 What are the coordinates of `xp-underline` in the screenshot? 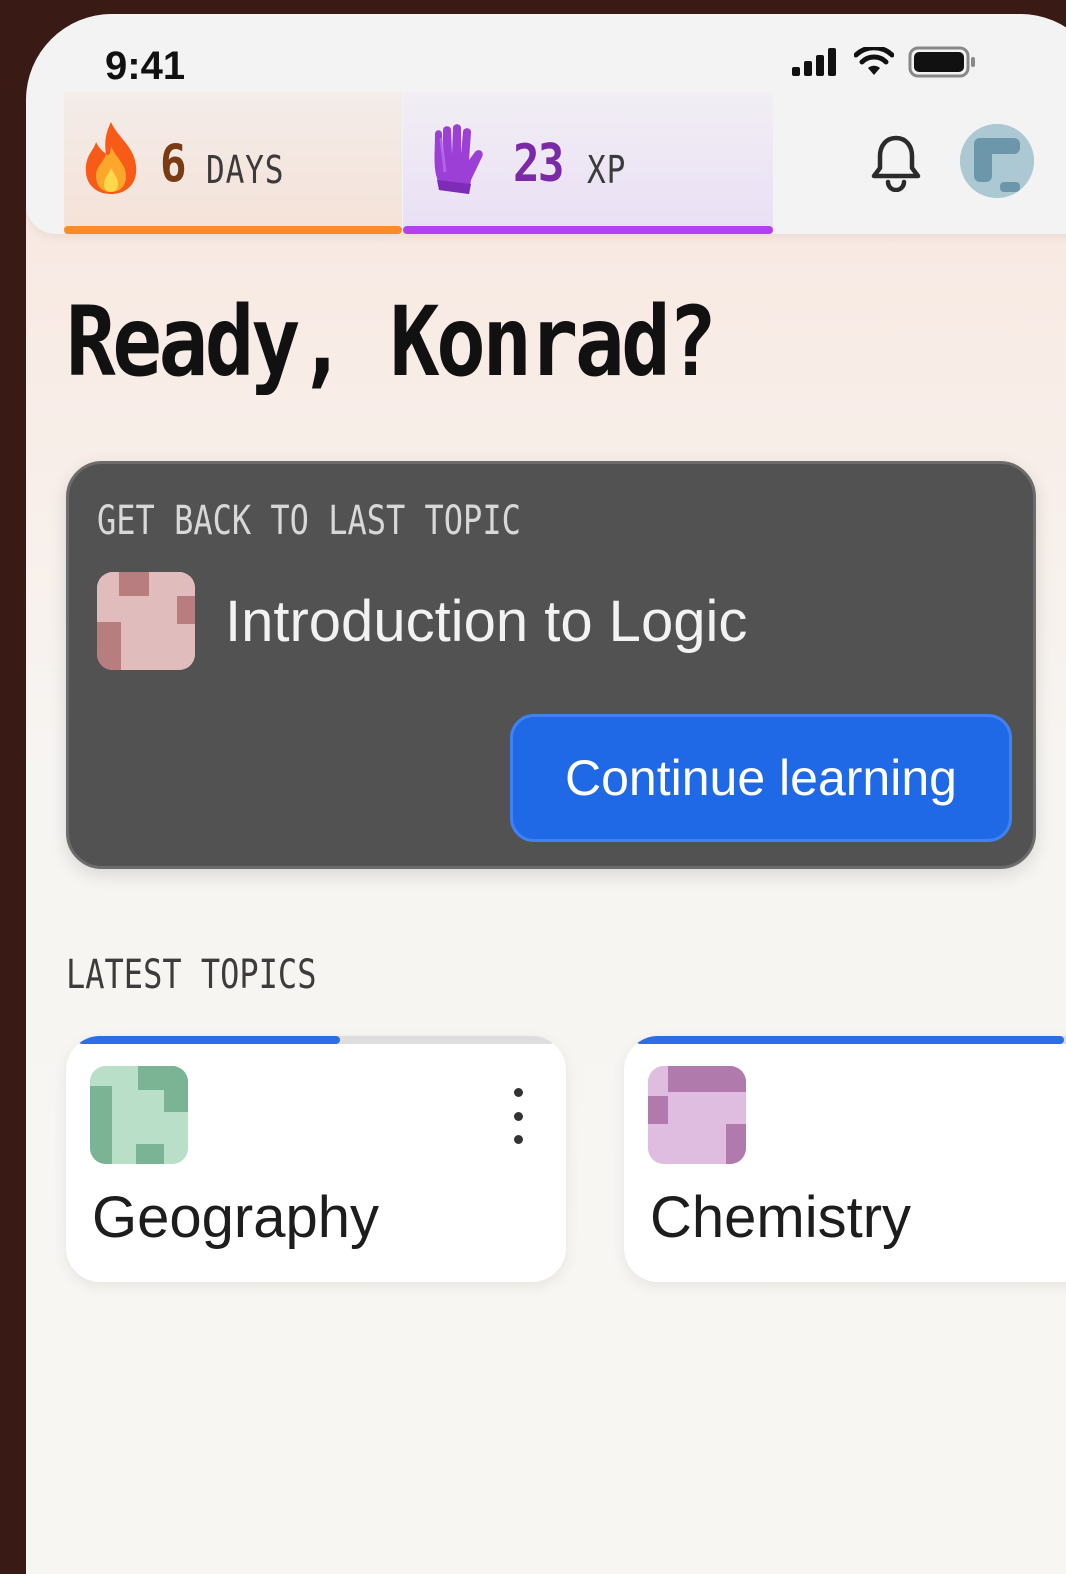 It's located at (588, 230).